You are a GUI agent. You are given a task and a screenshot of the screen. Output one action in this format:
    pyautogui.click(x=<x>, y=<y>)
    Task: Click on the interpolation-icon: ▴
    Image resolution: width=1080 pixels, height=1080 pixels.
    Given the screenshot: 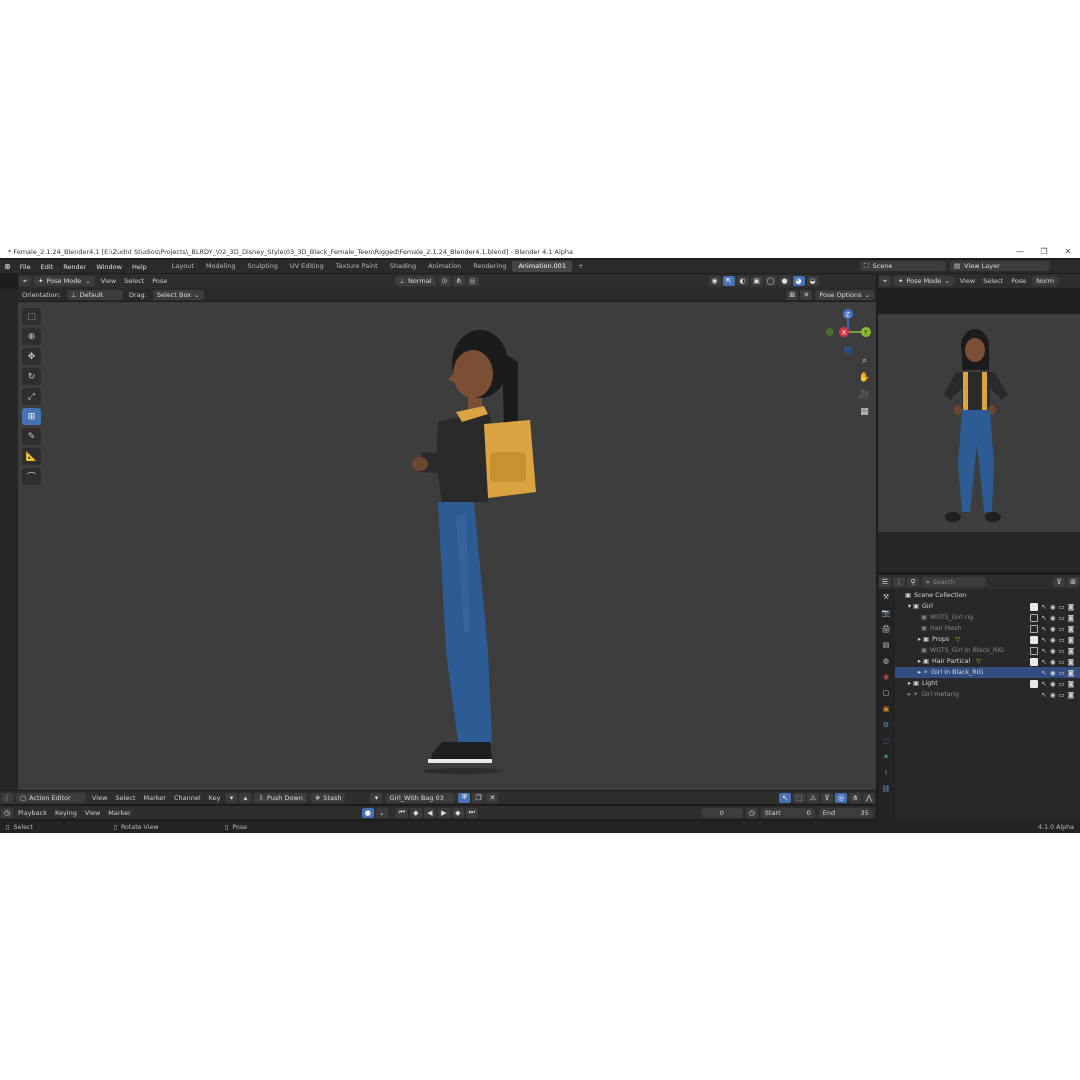 What is the action you would take?
    pyautogui.click(x=245, y=797)
    